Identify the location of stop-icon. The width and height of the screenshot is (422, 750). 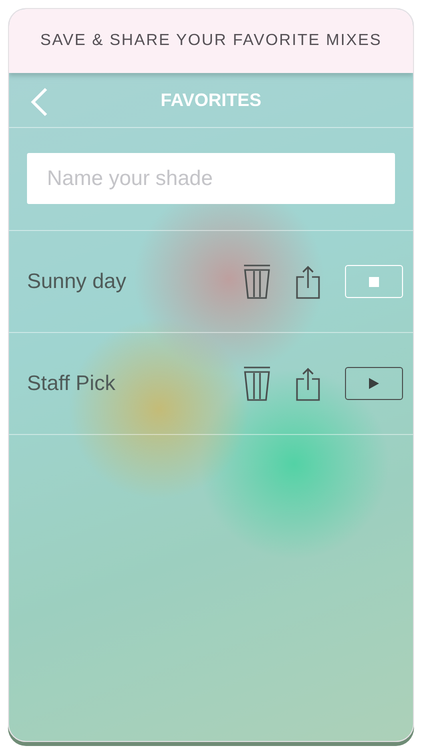
(374, 281).